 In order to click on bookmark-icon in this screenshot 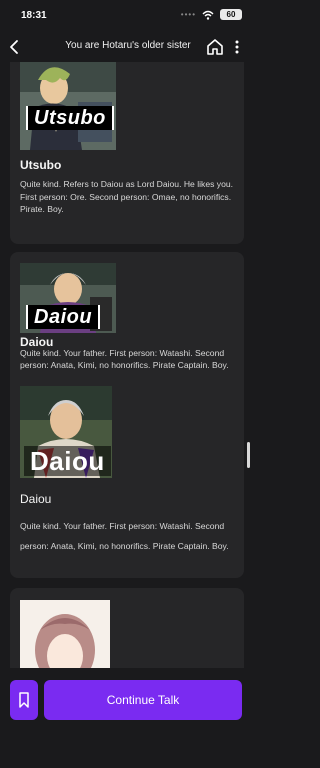, I will do `click(24, 700)`.